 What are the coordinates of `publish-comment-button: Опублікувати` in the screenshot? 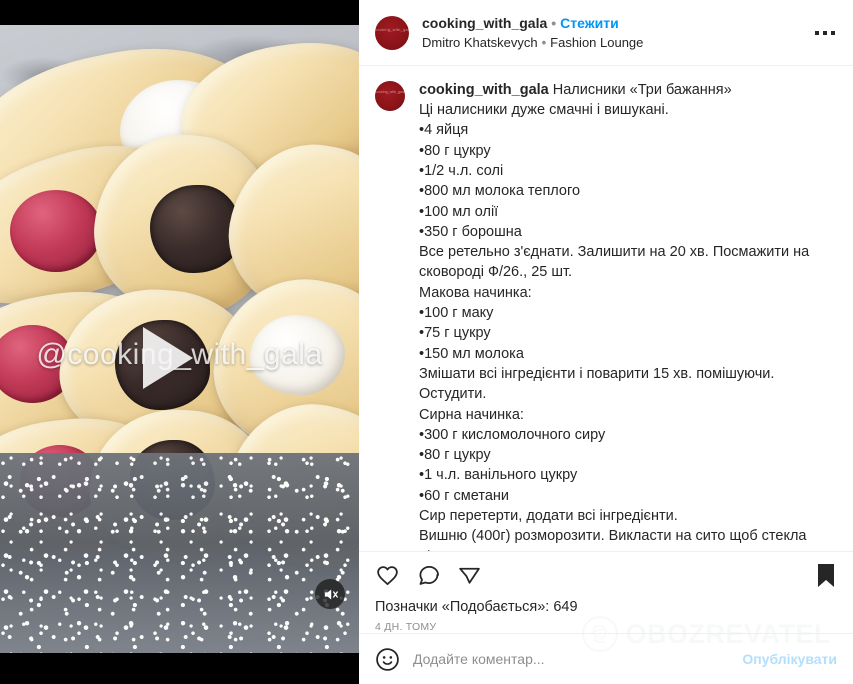 It's located at (789, 659).